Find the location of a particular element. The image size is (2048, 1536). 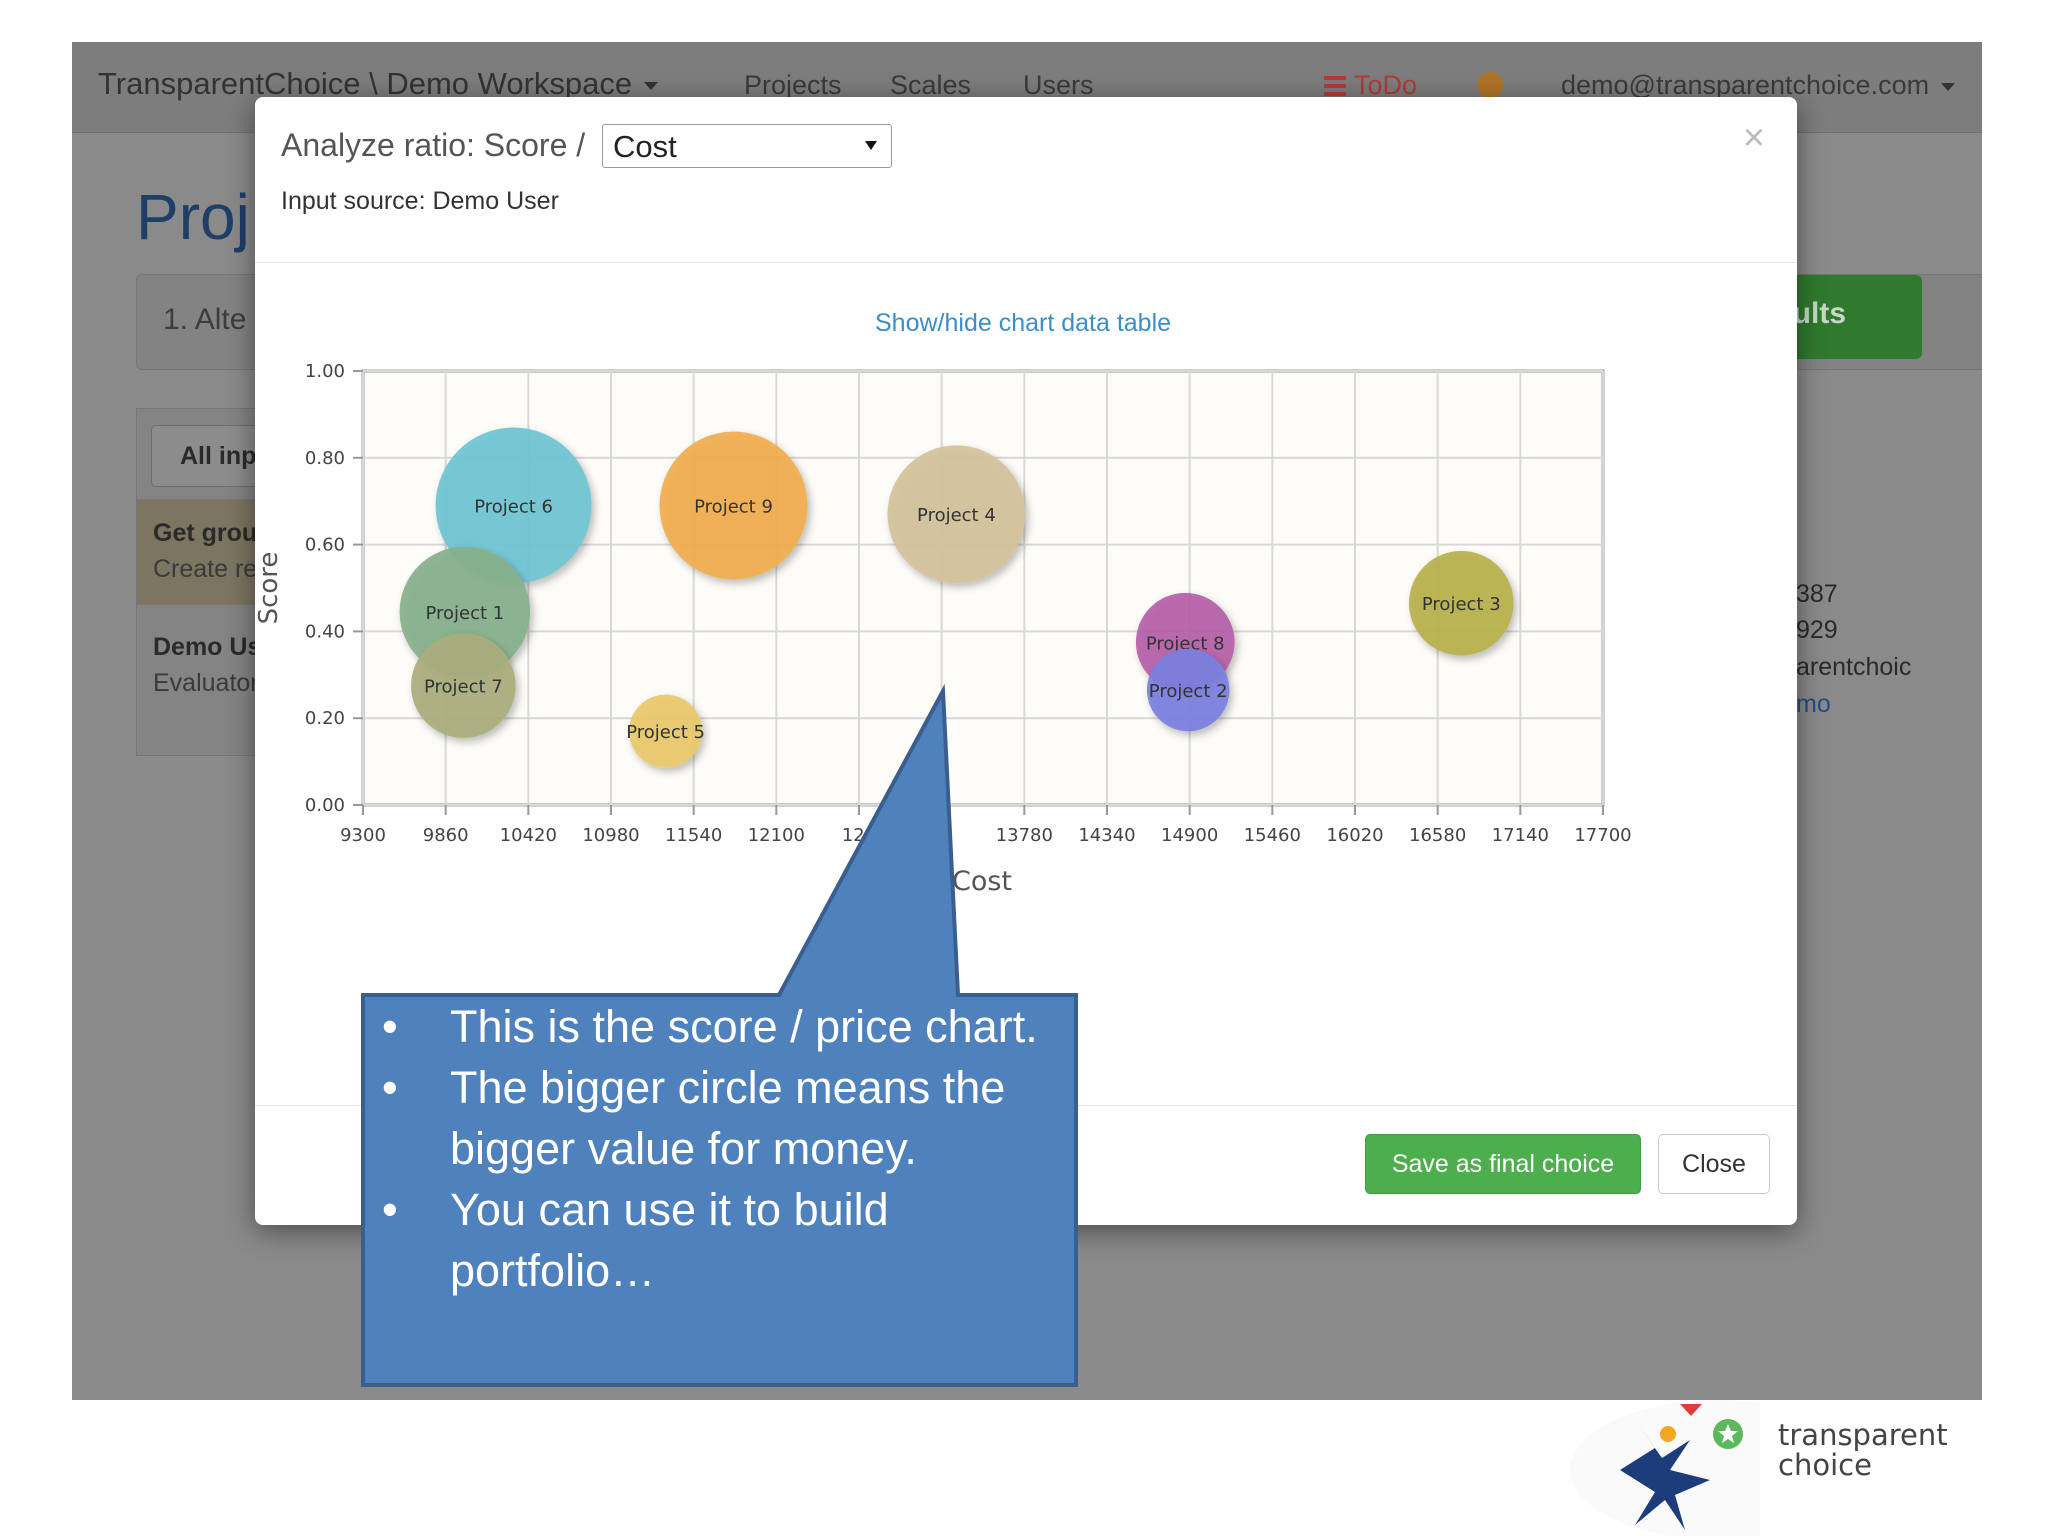

logo-mark-icon is located at coordinates (1665, 1468).